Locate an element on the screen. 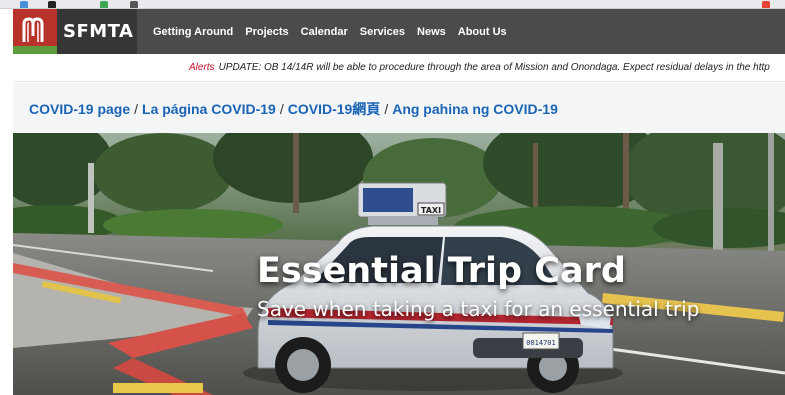 Image resolution: width=785 pixels, height=395 pixels. sfmta-logo-icon is located at coordinates (35, 31).